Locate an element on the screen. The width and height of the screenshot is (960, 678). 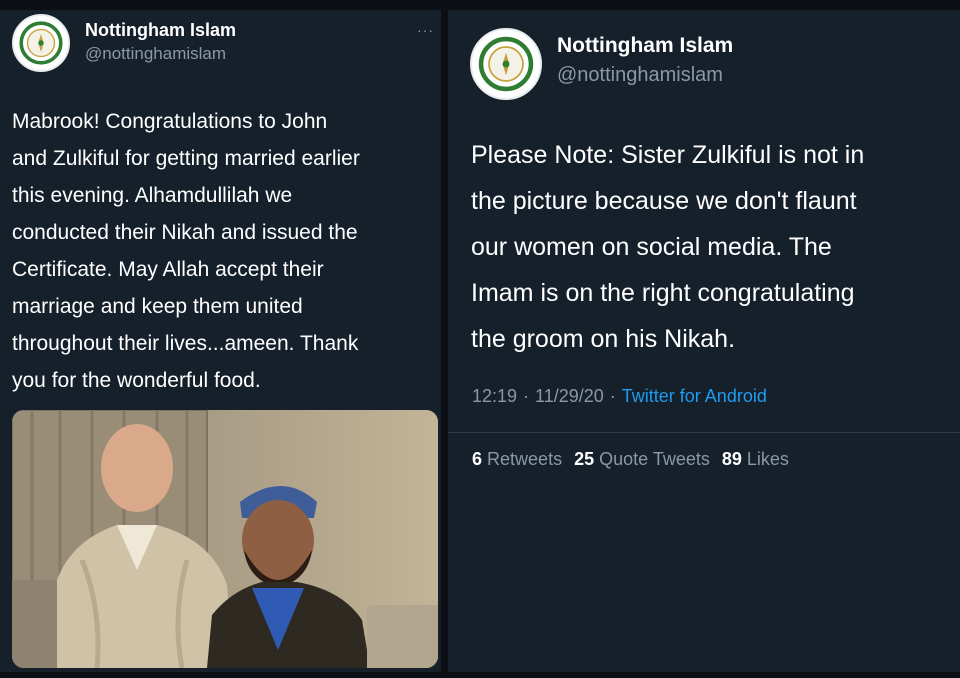
quote-tweets-stat: 25 Quote Tweets is located at coordinates (642, 459).